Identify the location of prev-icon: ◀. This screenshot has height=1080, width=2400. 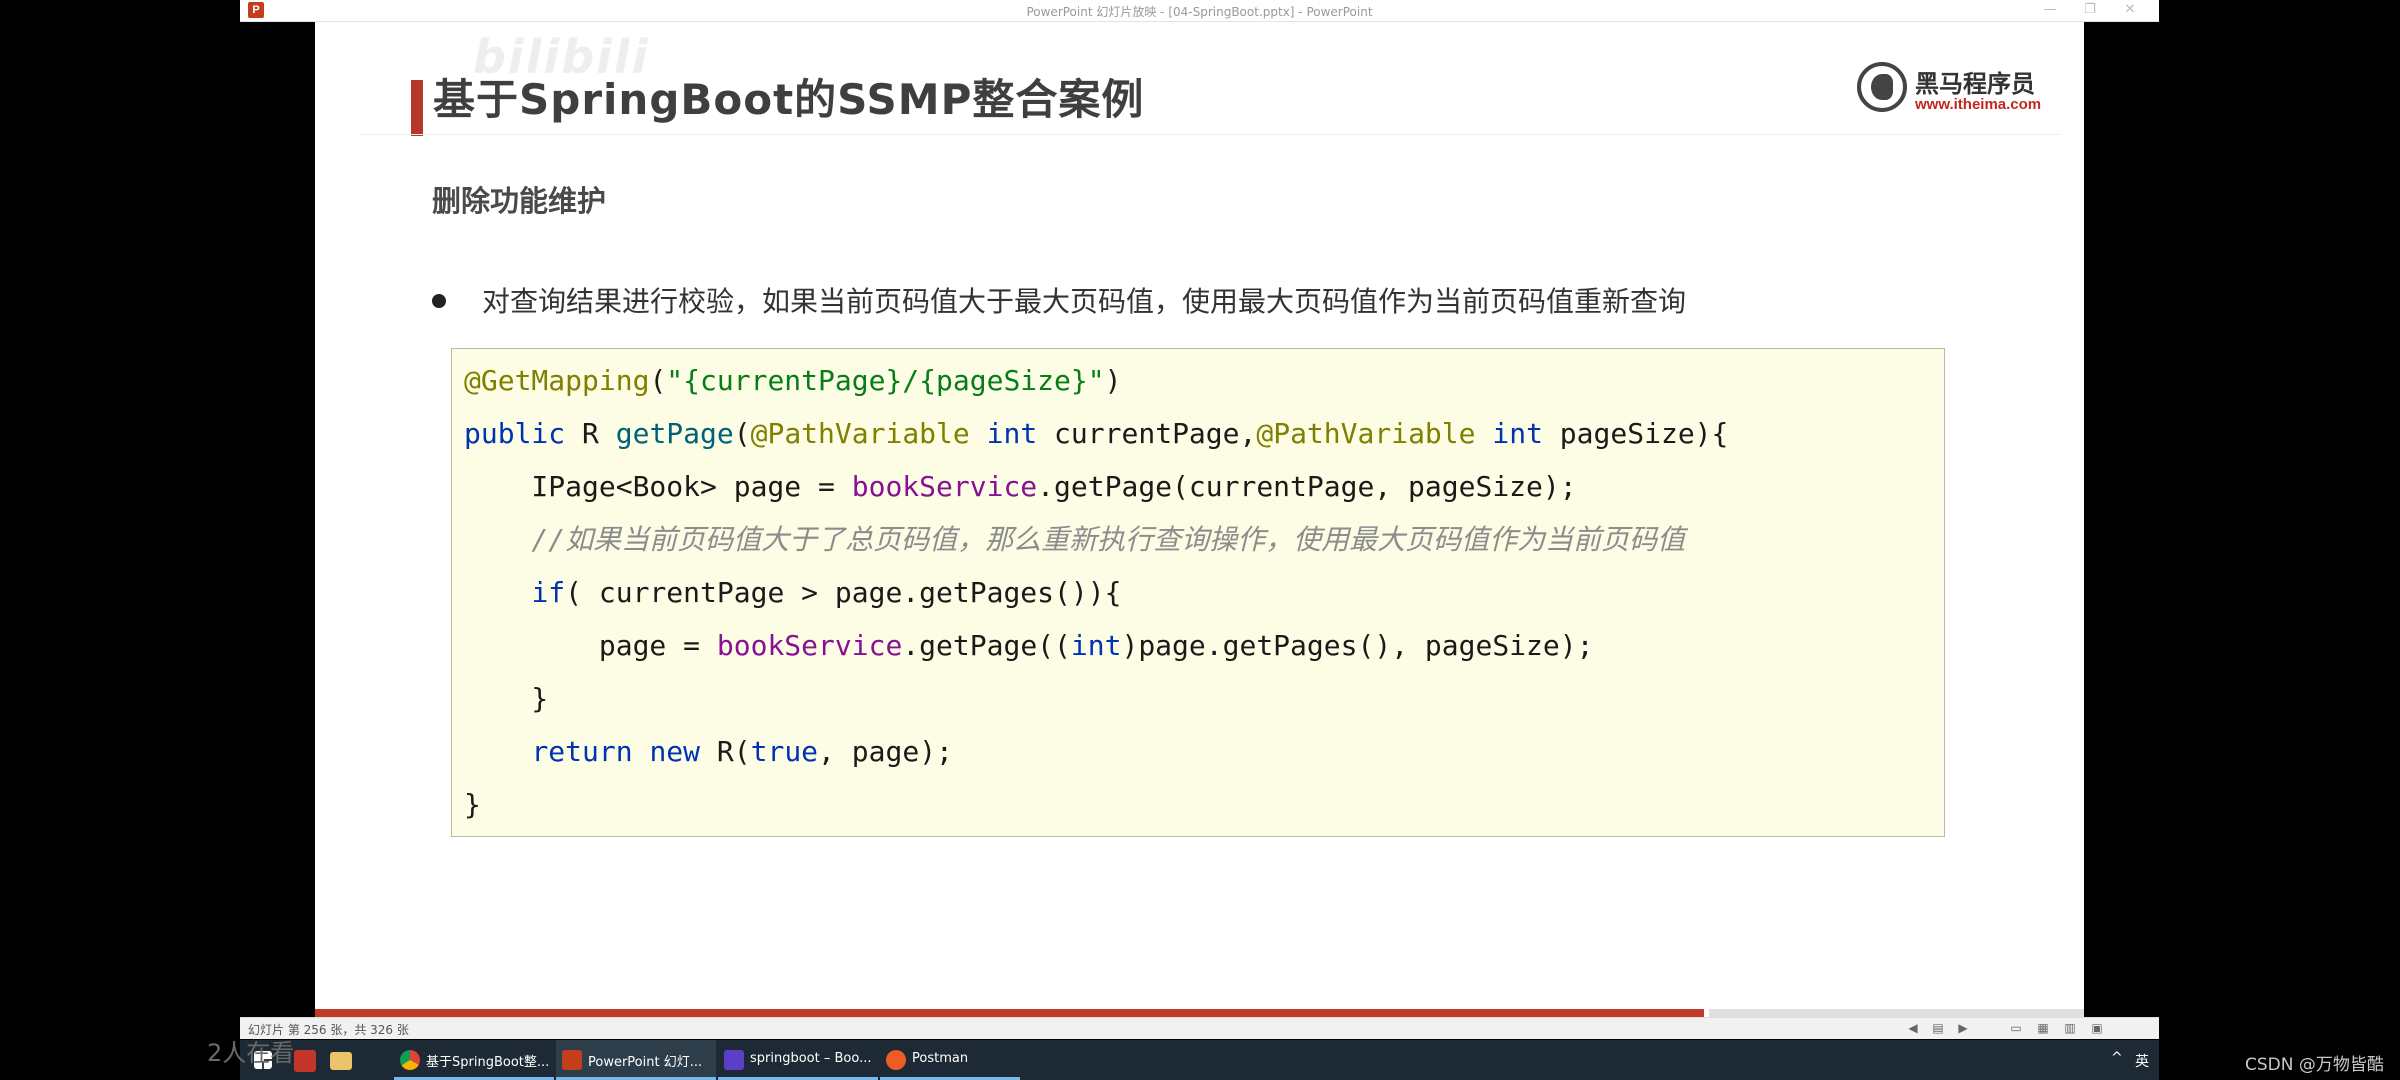
(1913, 1028).